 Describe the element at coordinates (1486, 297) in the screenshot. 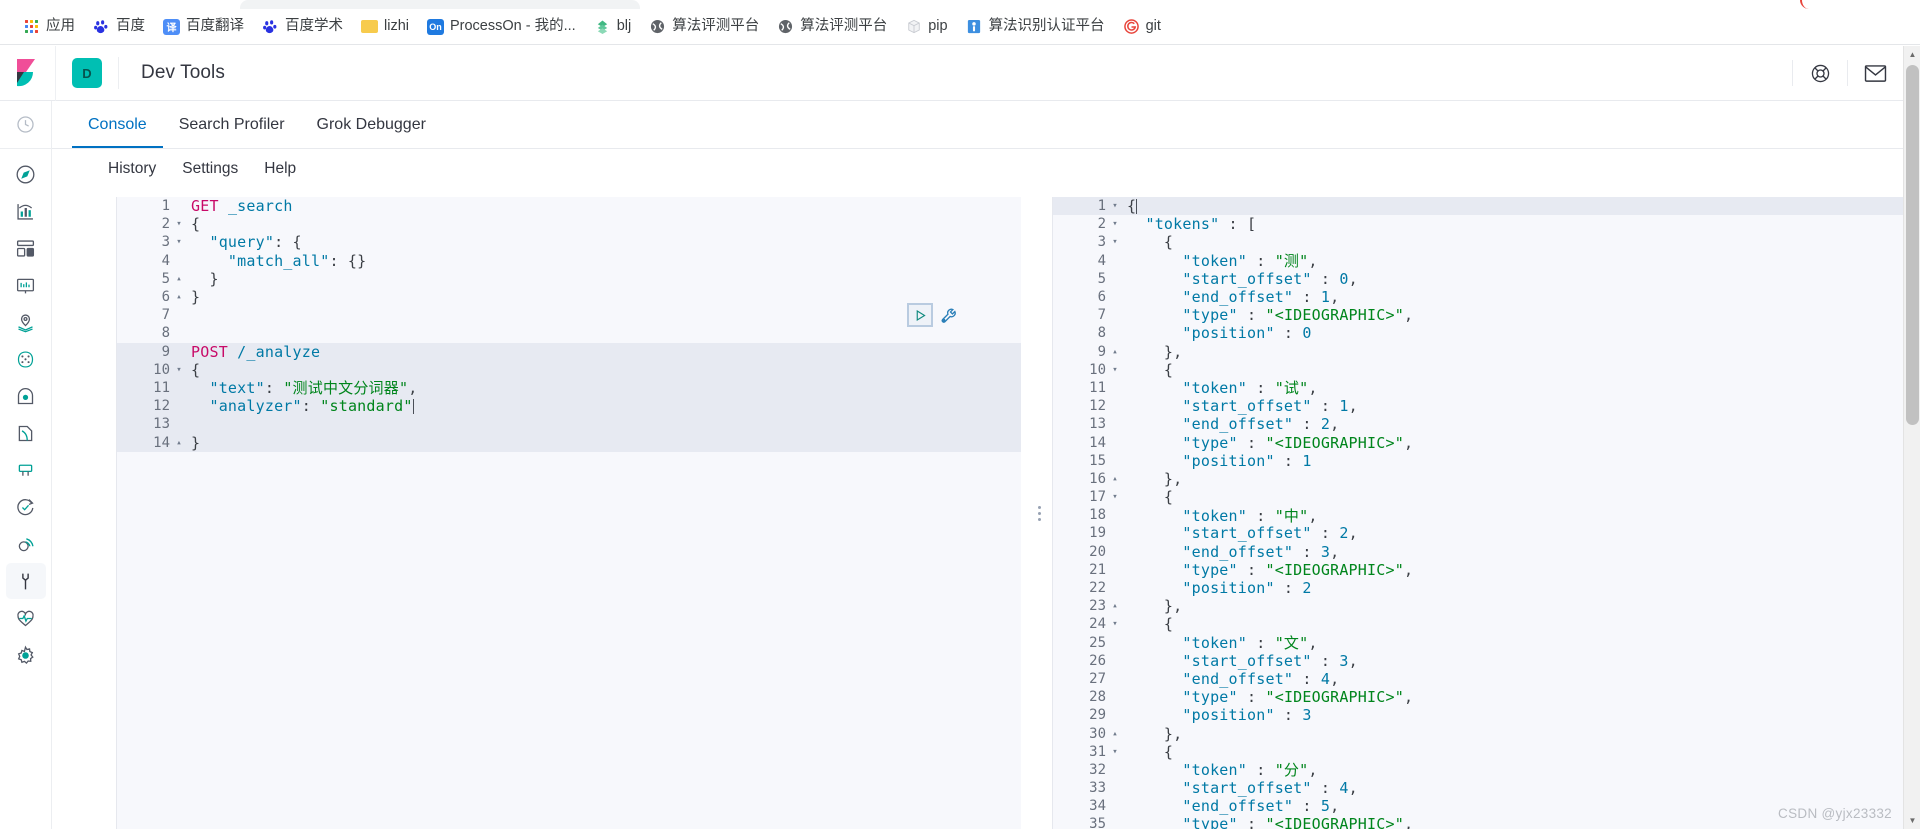

I see `code-line: 6 "end_offset" : 1,` at that location.